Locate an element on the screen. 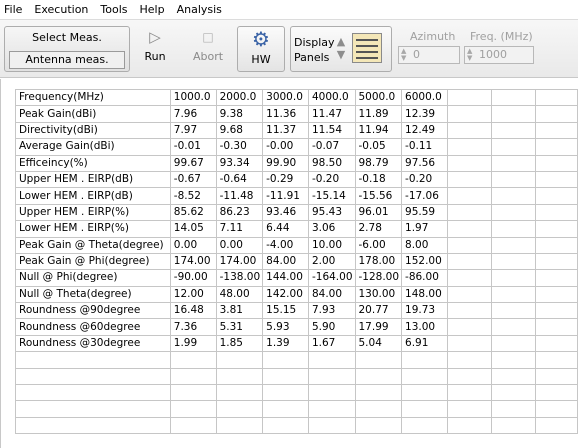 The image size is (578, 448). row-label-cell: Roundness @30degree is located at coordinates (93, 343).